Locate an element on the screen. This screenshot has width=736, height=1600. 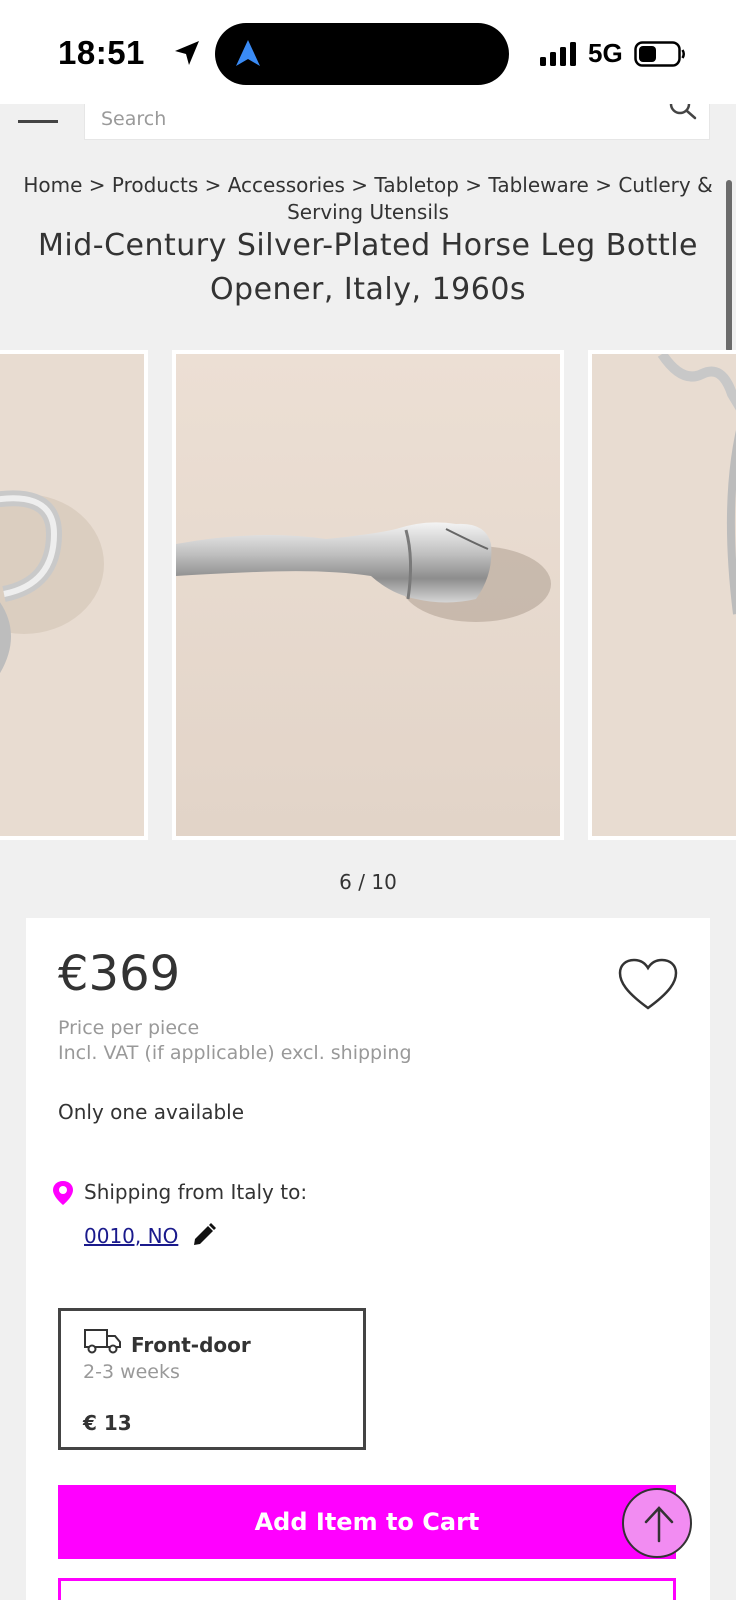
status-bar: 18:51 5G is located at coordinates (368, 52).